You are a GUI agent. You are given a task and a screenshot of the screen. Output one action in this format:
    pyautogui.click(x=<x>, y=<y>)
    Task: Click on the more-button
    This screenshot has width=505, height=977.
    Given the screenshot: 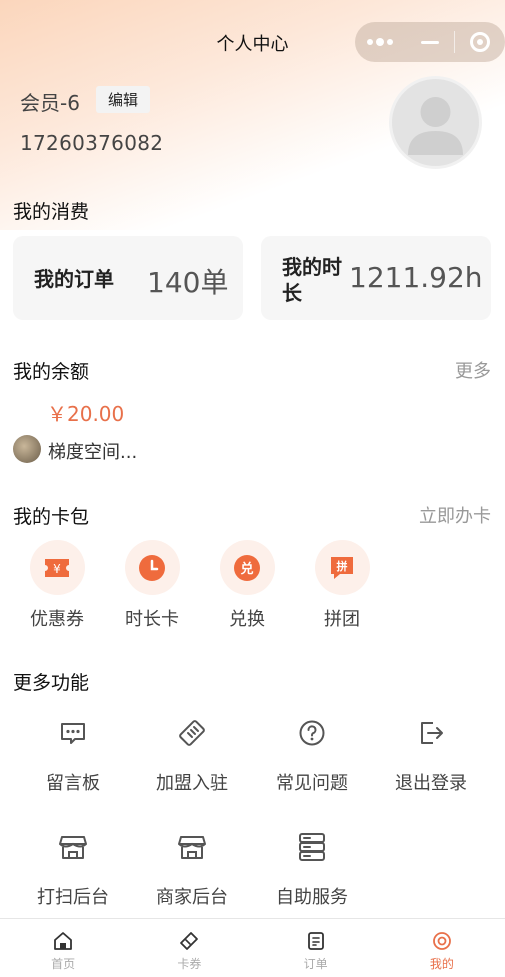 What is the action you would take?
    pyautogui.click(x=380, y=42)
    